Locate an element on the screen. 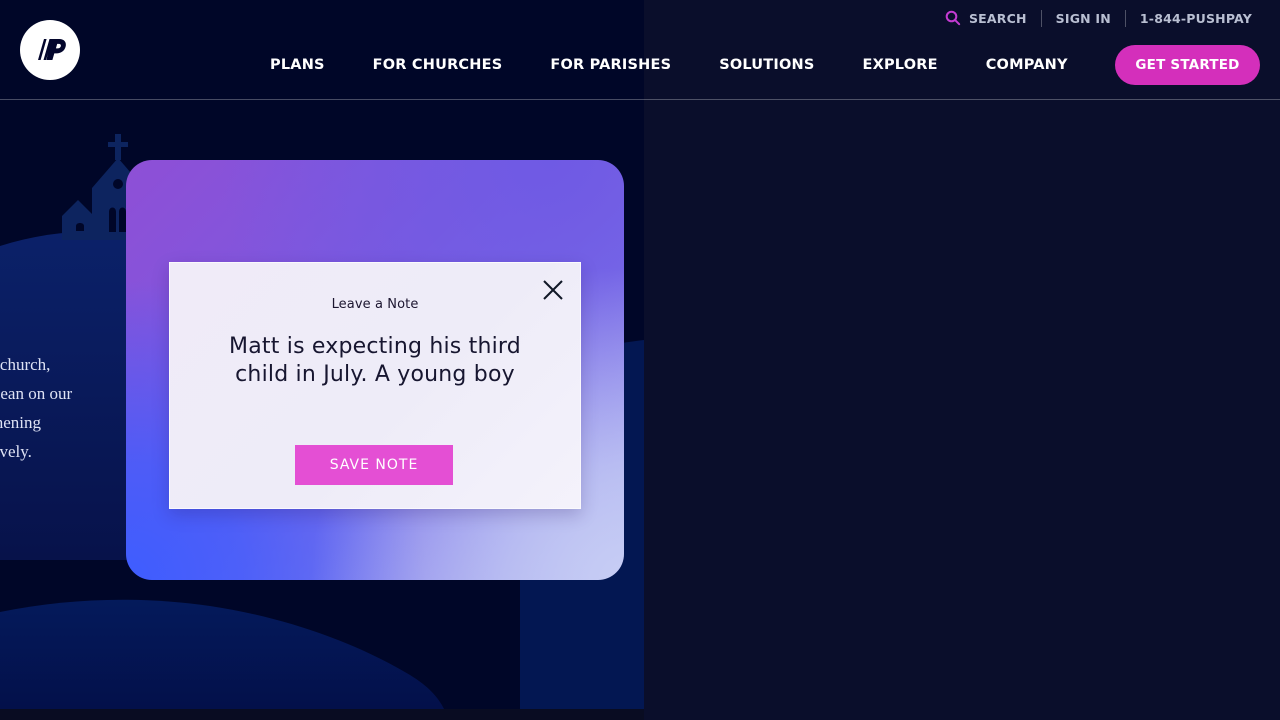 Image resolution: width=1280 pixels, height=720 pixels. hill-bottom is located at coordinates (222, 654).